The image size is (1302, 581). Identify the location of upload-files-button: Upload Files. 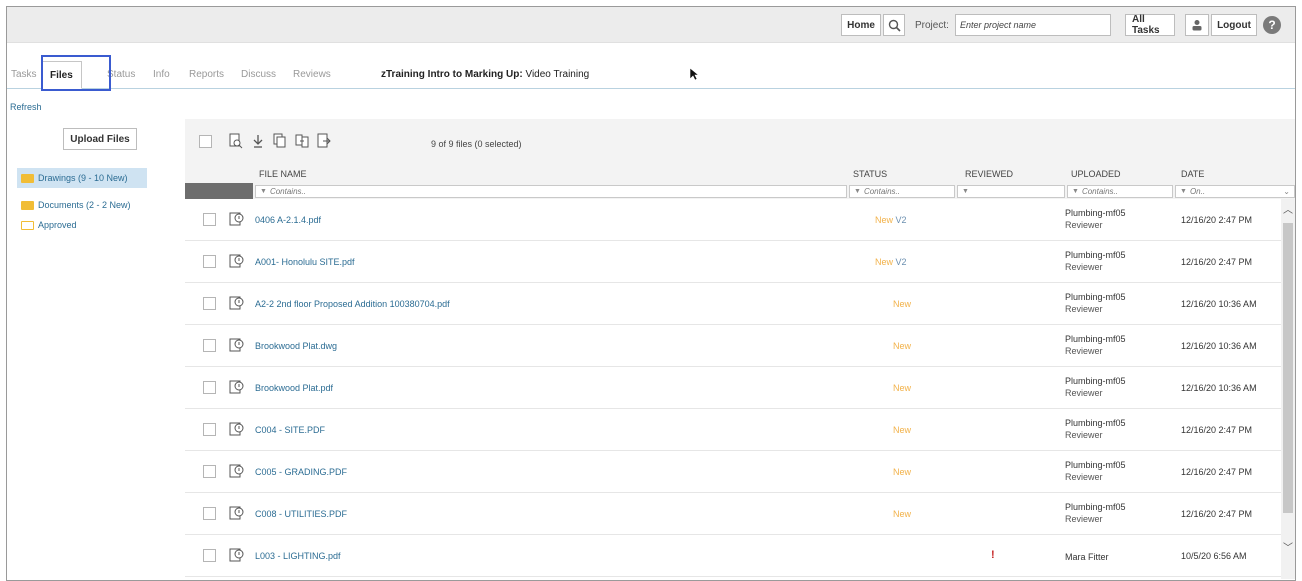
(100, 139).